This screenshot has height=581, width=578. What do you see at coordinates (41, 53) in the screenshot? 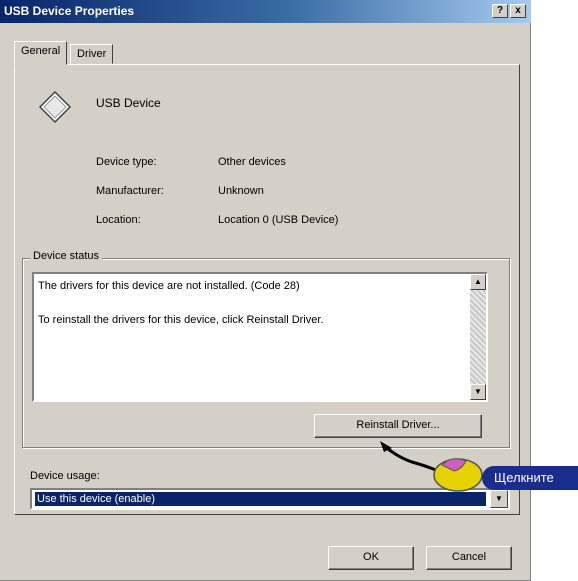
I see `tab-general: General` at bounding box center [41, 53].